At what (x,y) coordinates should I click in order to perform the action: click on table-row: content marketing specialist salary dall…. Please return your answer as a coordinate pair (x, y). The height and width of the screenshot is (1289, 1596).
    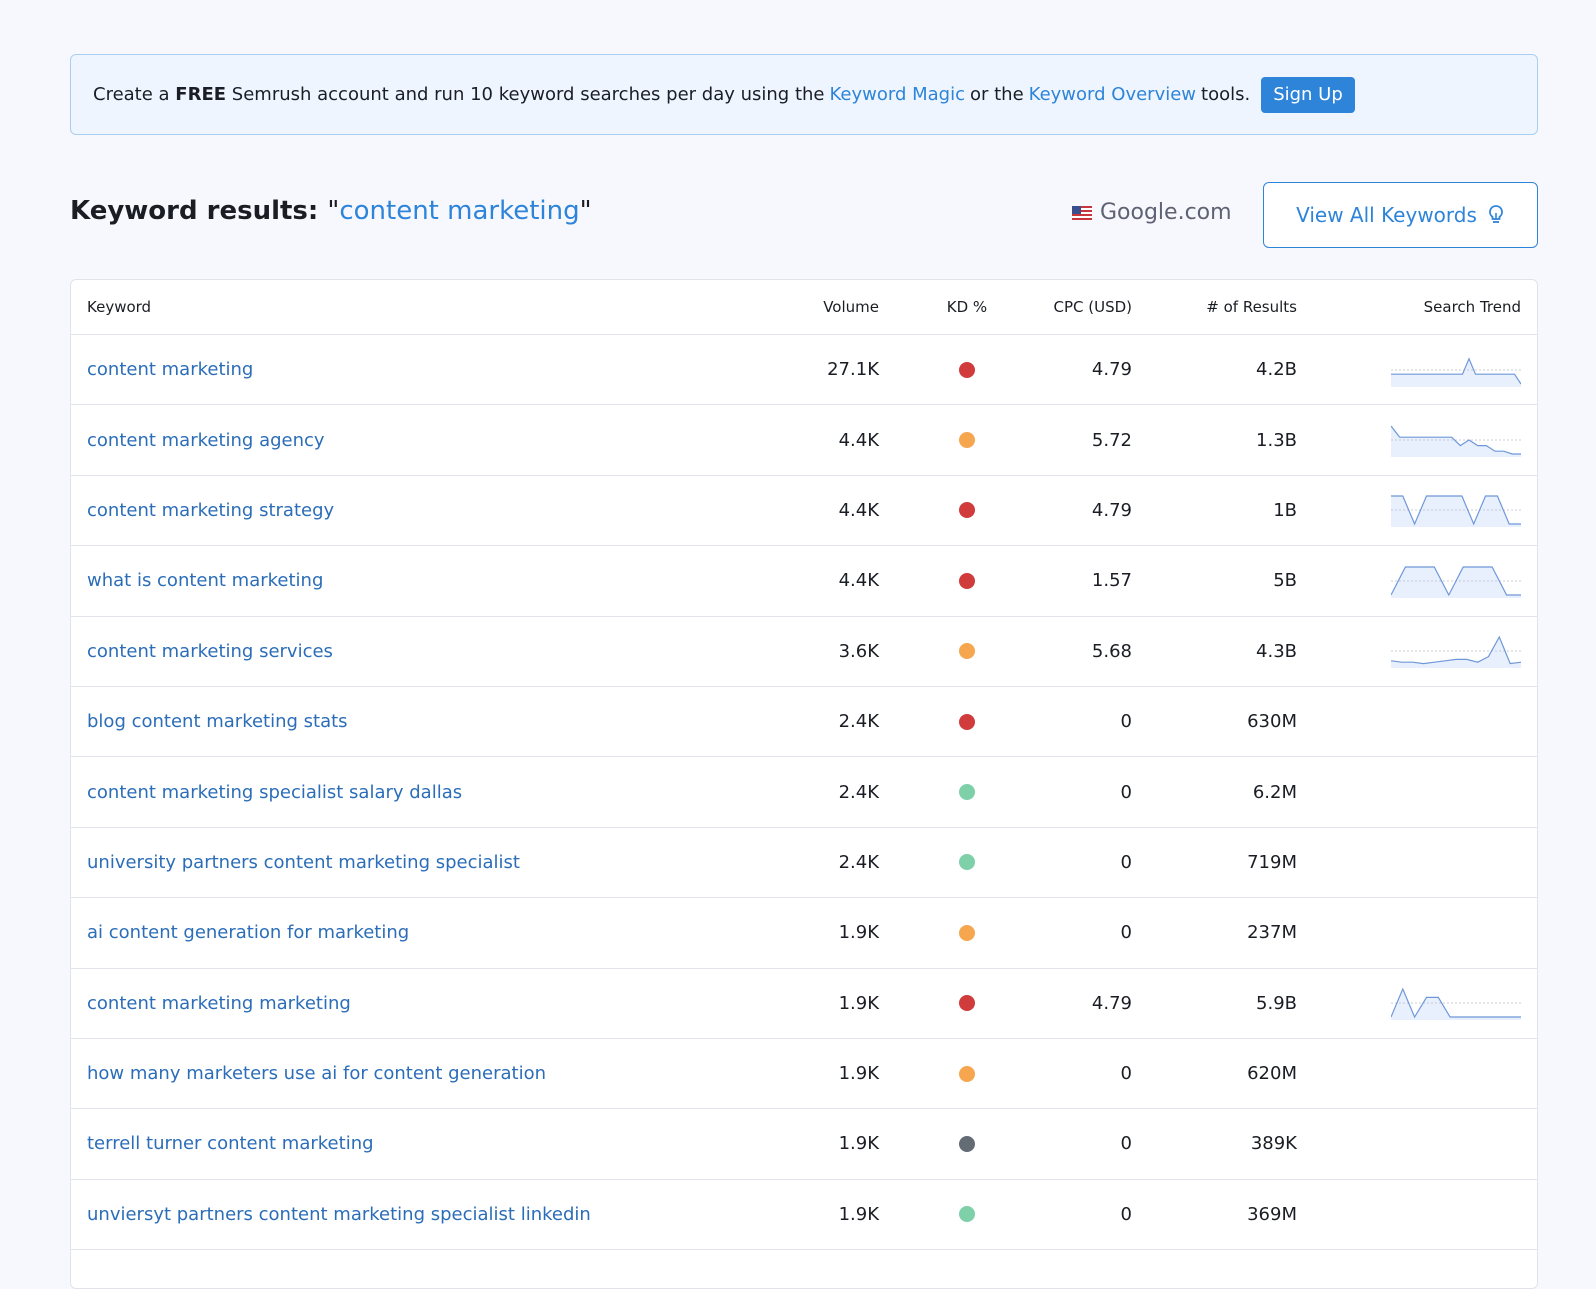
    Looking at the image, I should click on (804, 792).